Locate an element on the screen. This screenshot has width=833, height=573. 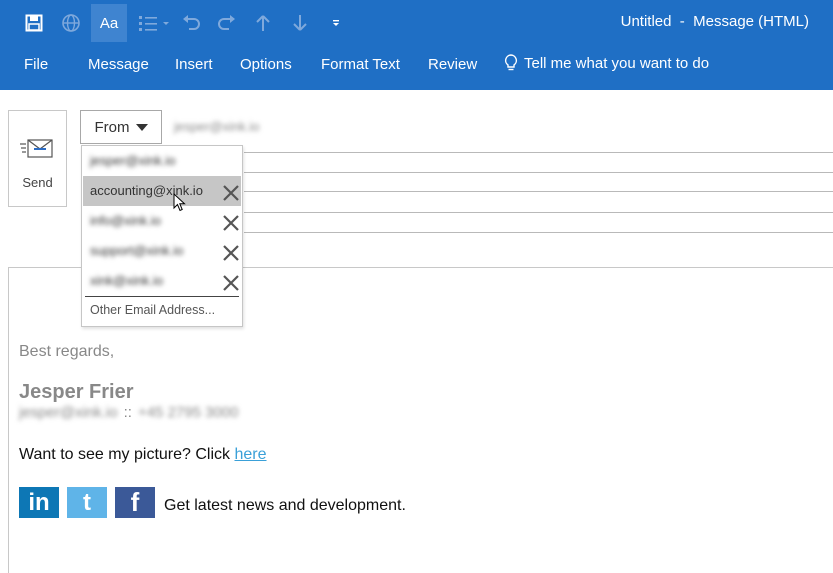
from-address: jesper@xink.io is located at coordinates (217, 126).